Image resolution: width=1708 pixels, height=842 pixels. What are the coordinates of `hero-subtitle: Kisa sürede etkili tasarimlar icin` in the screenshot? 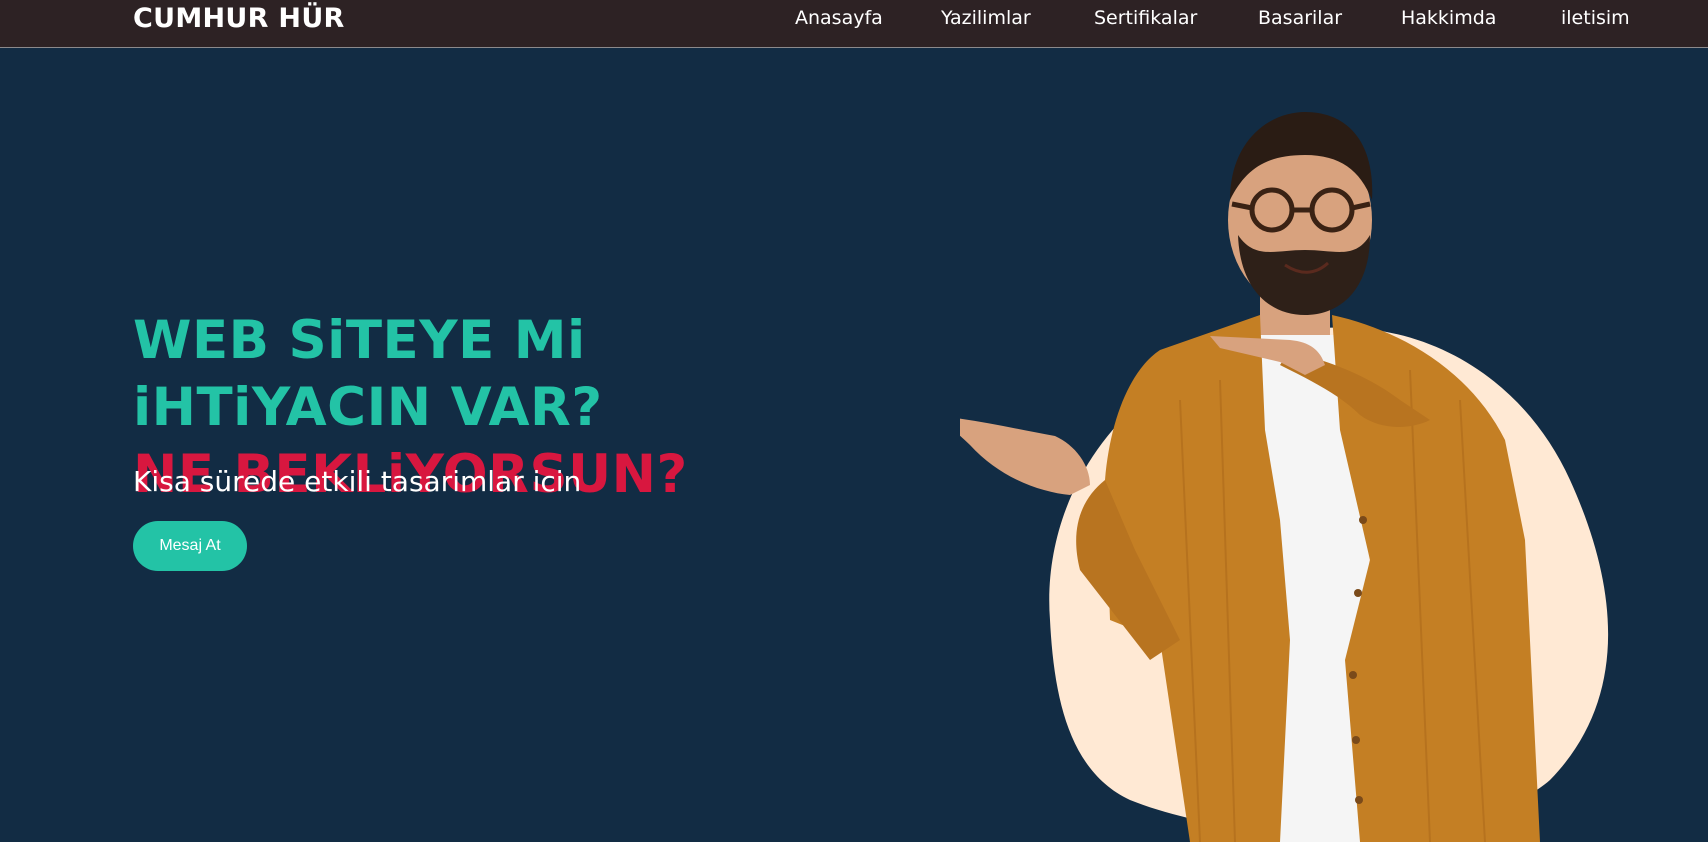 It's located at (357, 481).